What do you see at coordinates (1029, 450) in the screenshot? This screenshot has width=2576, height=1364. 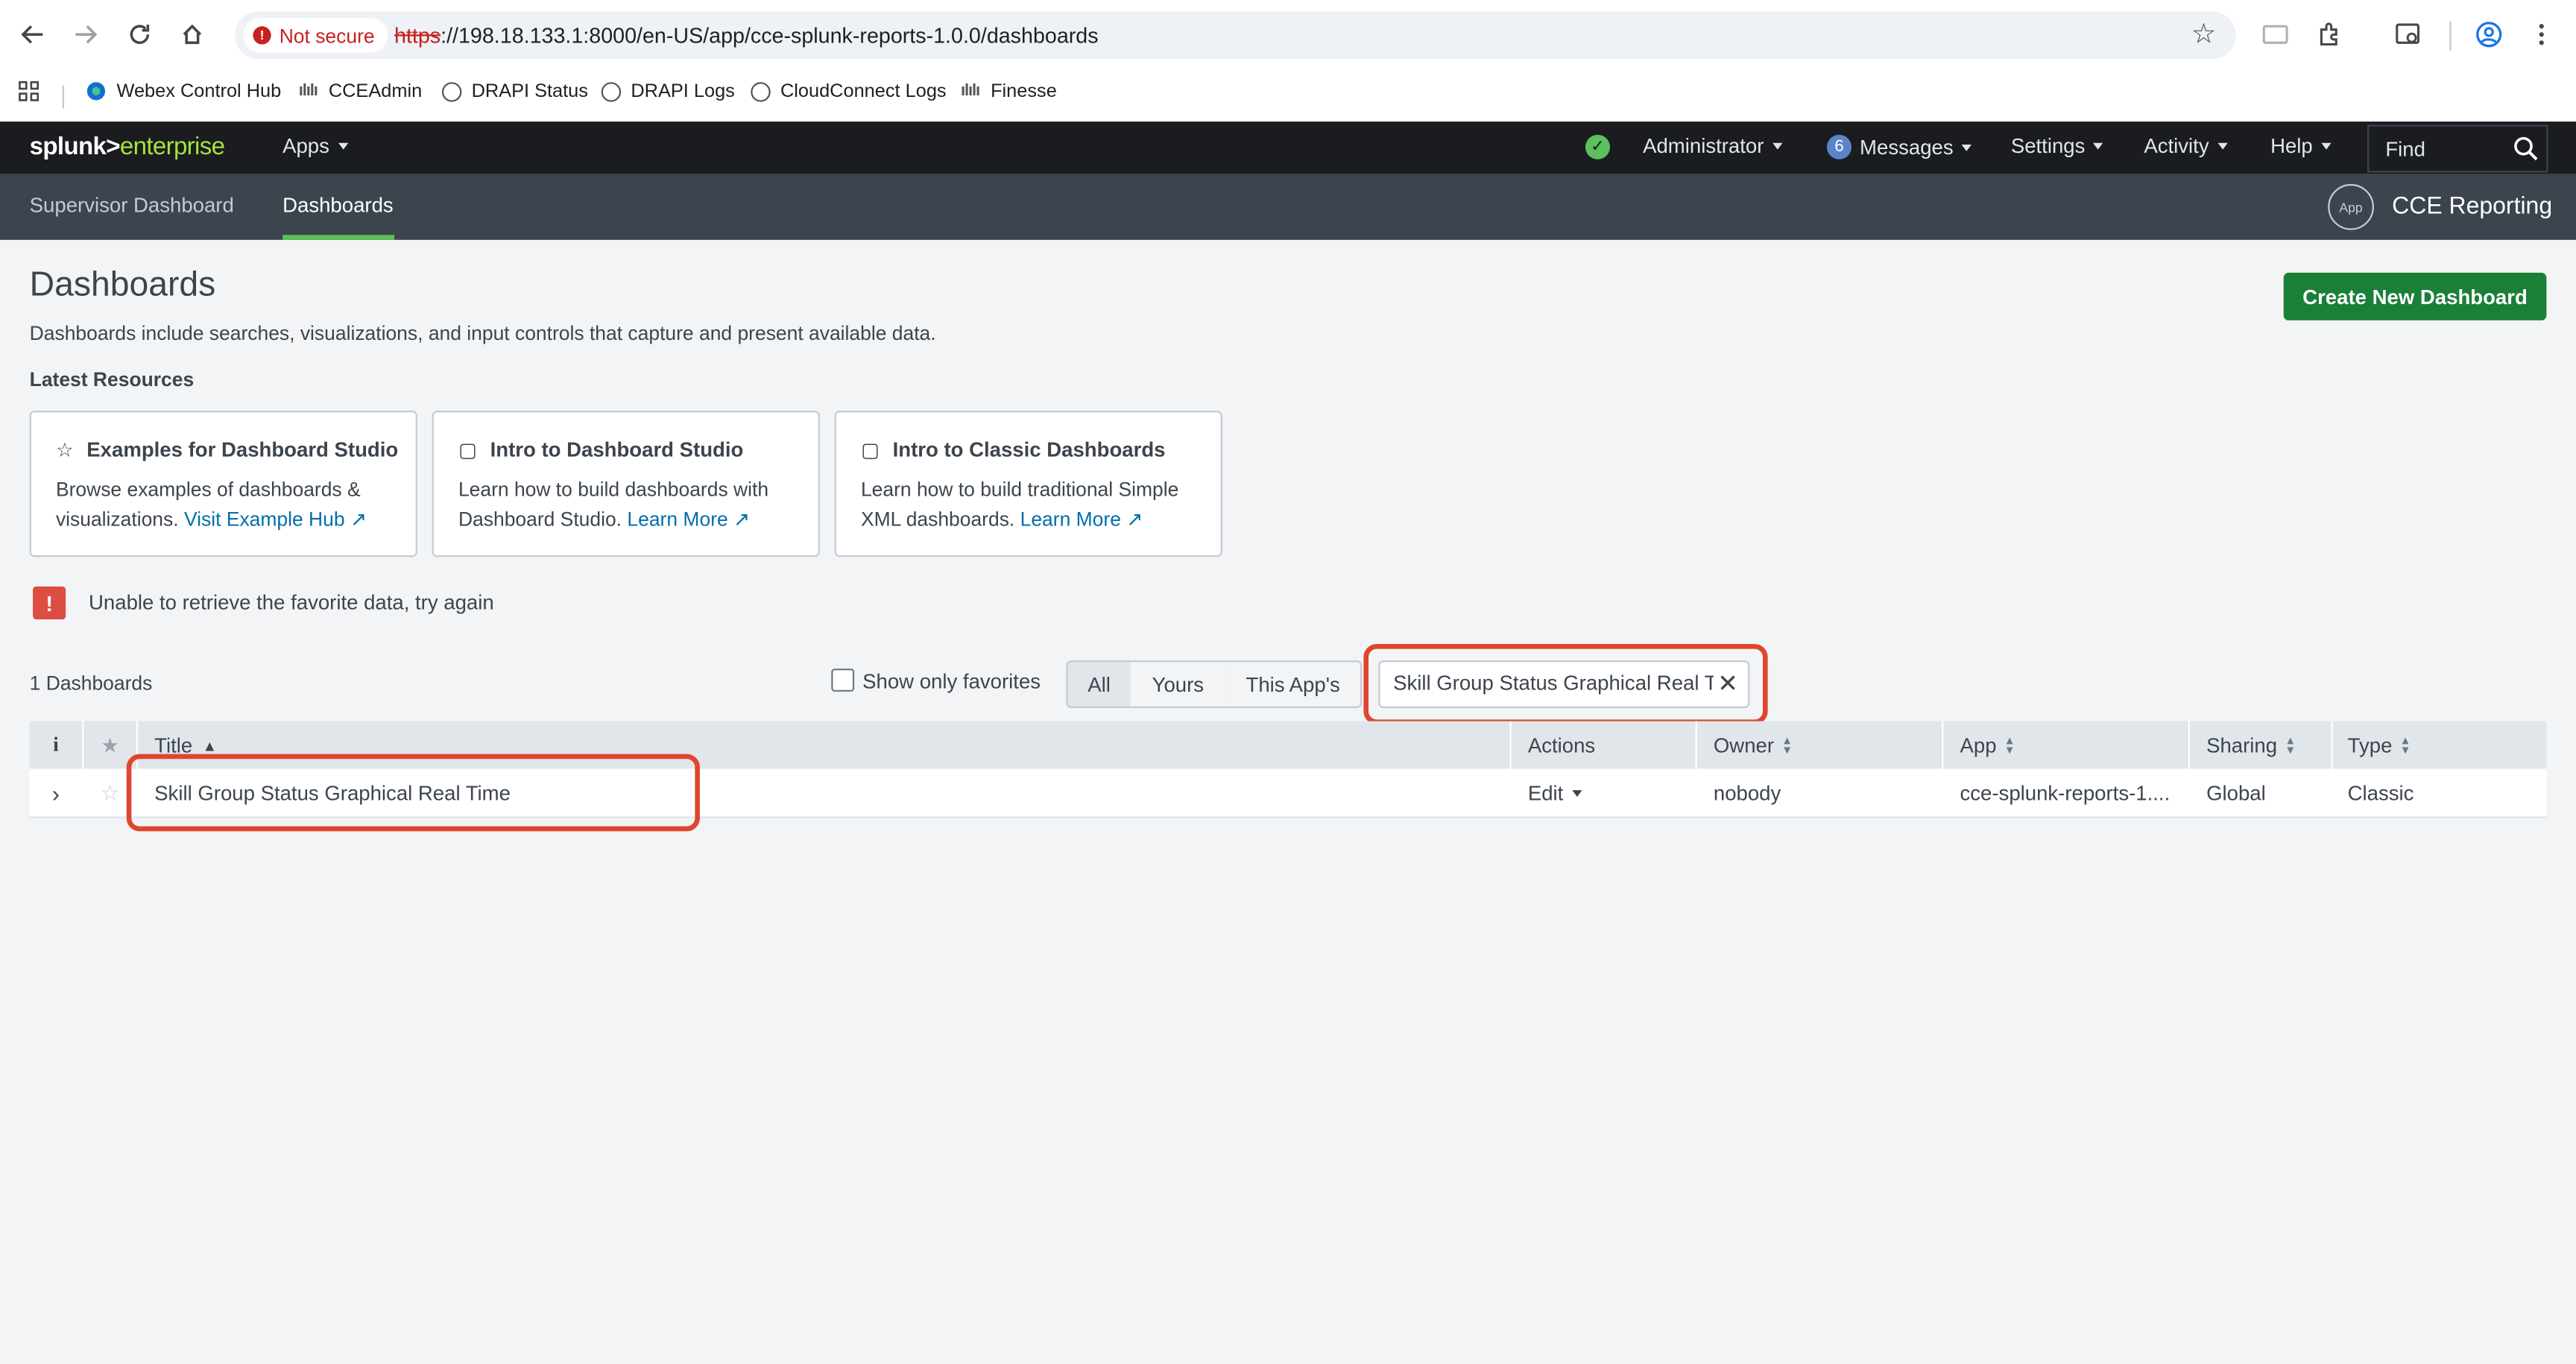 I see `card-title: Intro to Classic Dashboards` at bounding box center [1029, 450].